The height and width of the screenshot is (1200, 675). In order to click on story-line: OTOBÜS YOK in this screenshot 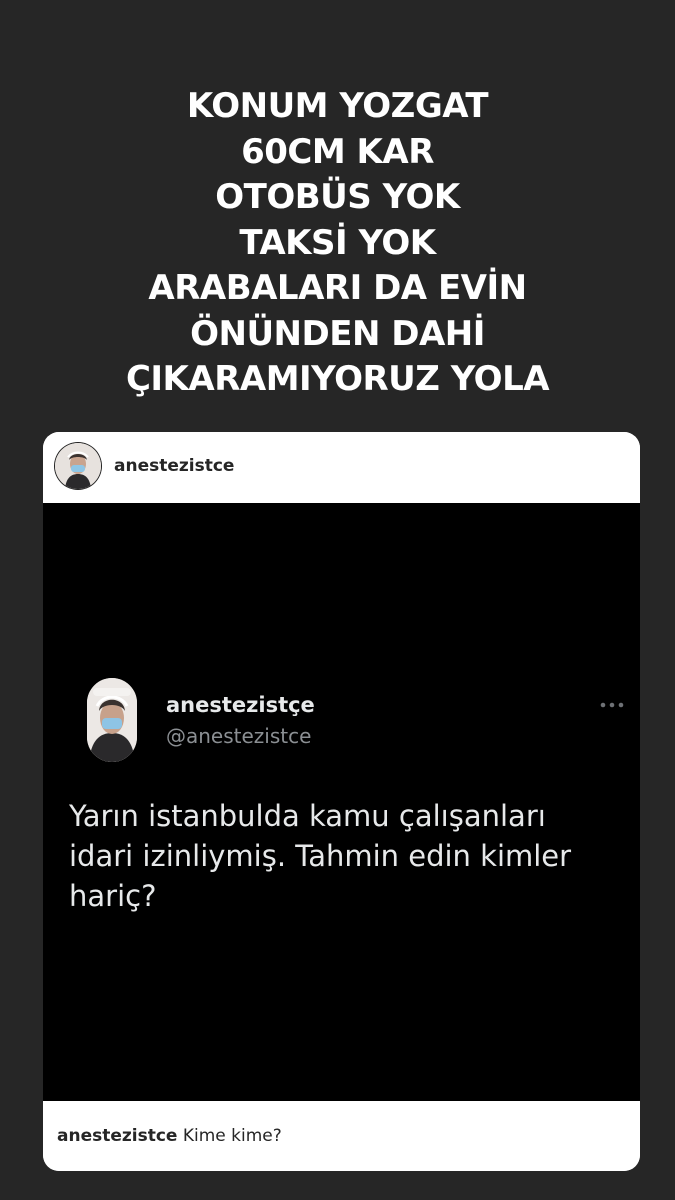, I will do `click(337, 197)`.